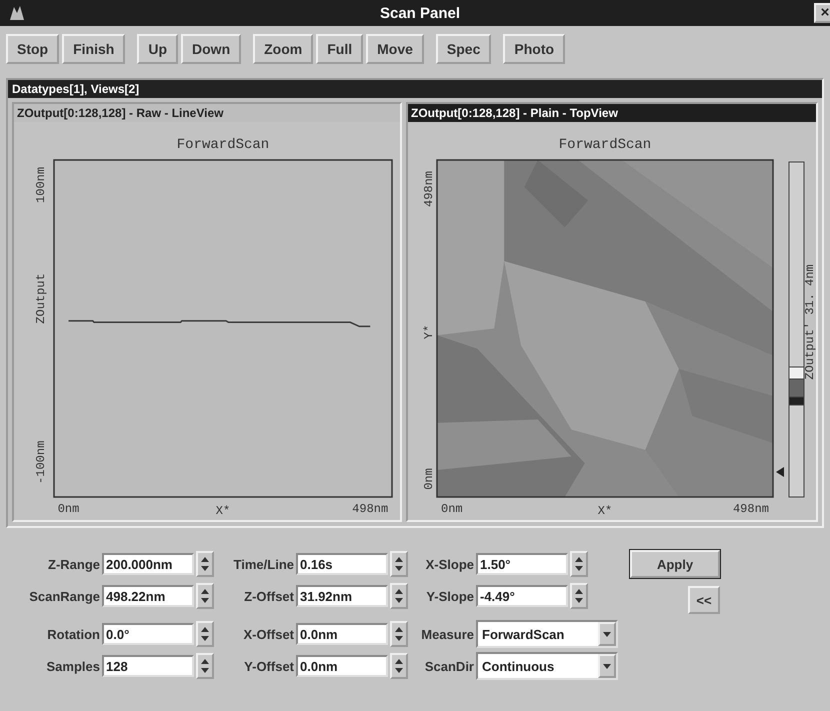 This screenshot has height=711, width=830. Describe the element at coordinates (207, 113) in the screenshot. I see `view-title: ZOutput[0:128,128] - Raw - LineView` at that location.